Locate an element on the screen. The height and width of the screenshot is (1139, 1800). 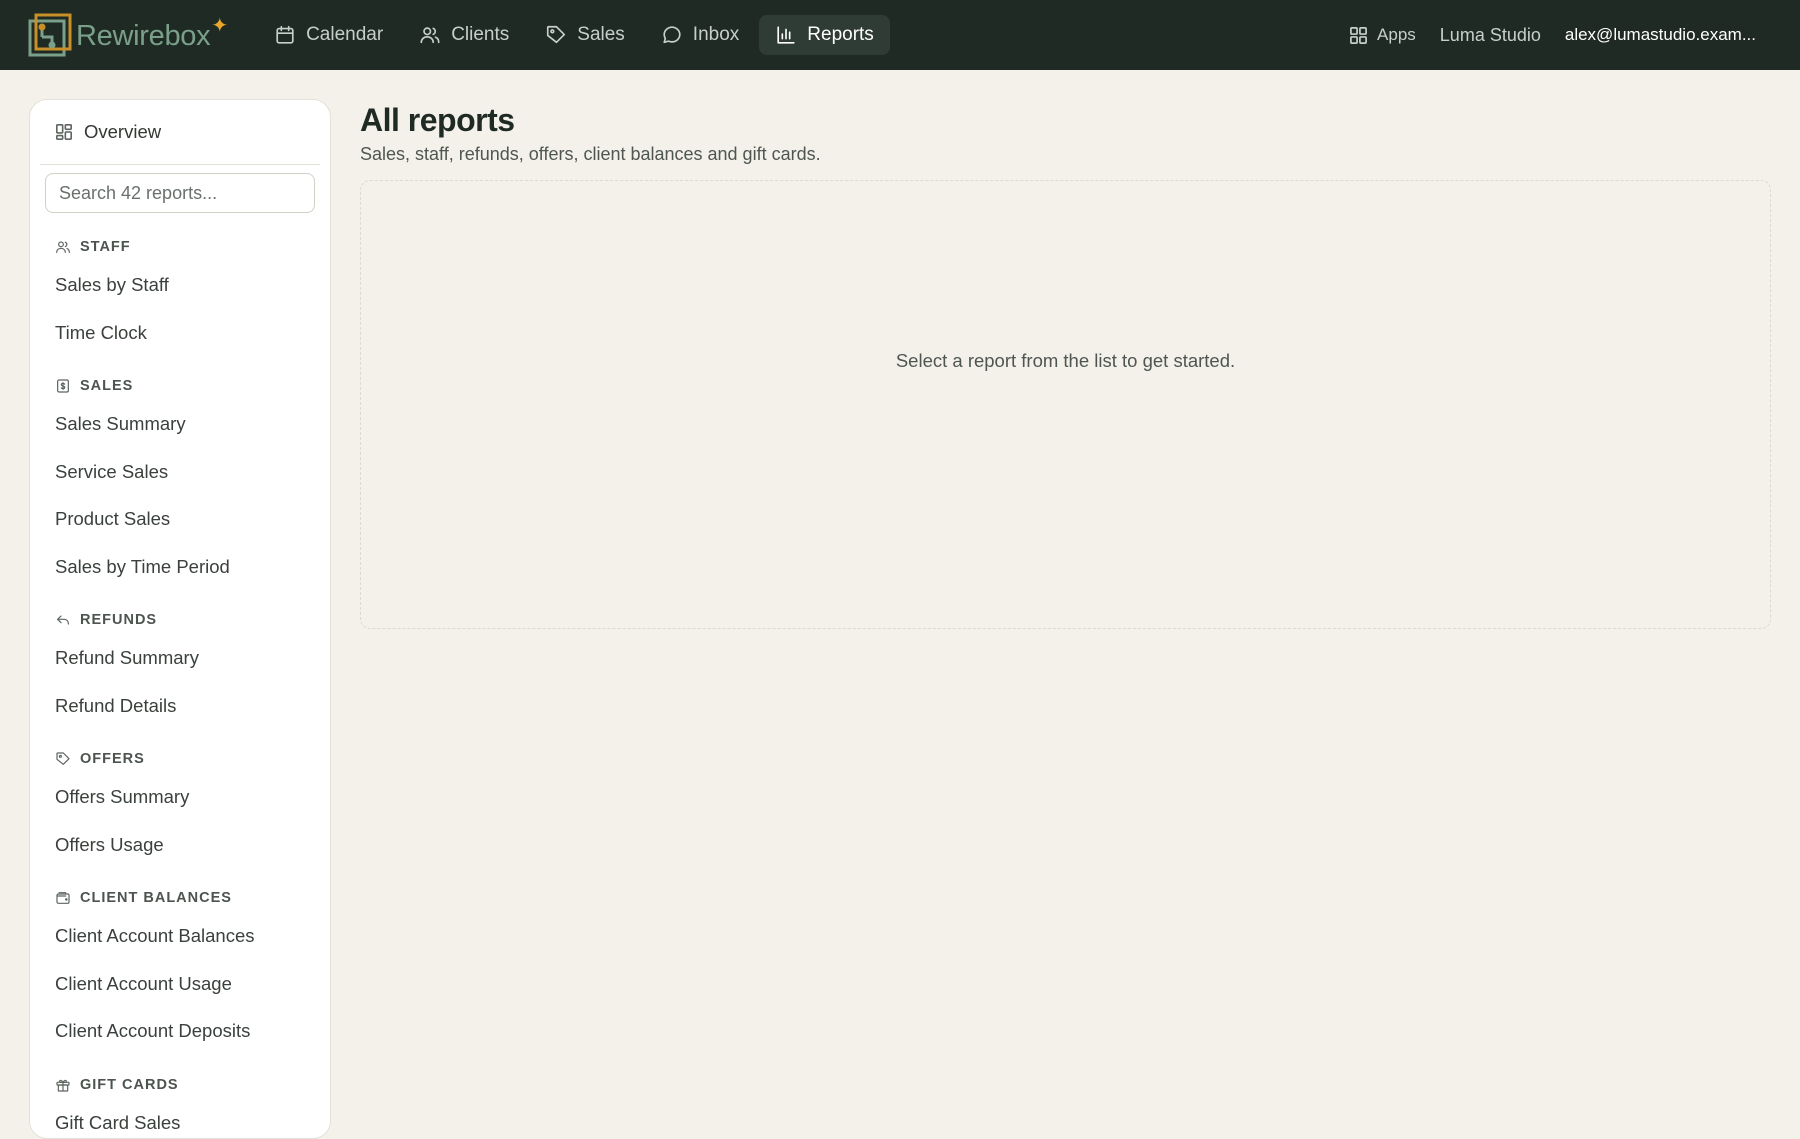
nav-sales-label: Sales is located at coordinates (601, 35).